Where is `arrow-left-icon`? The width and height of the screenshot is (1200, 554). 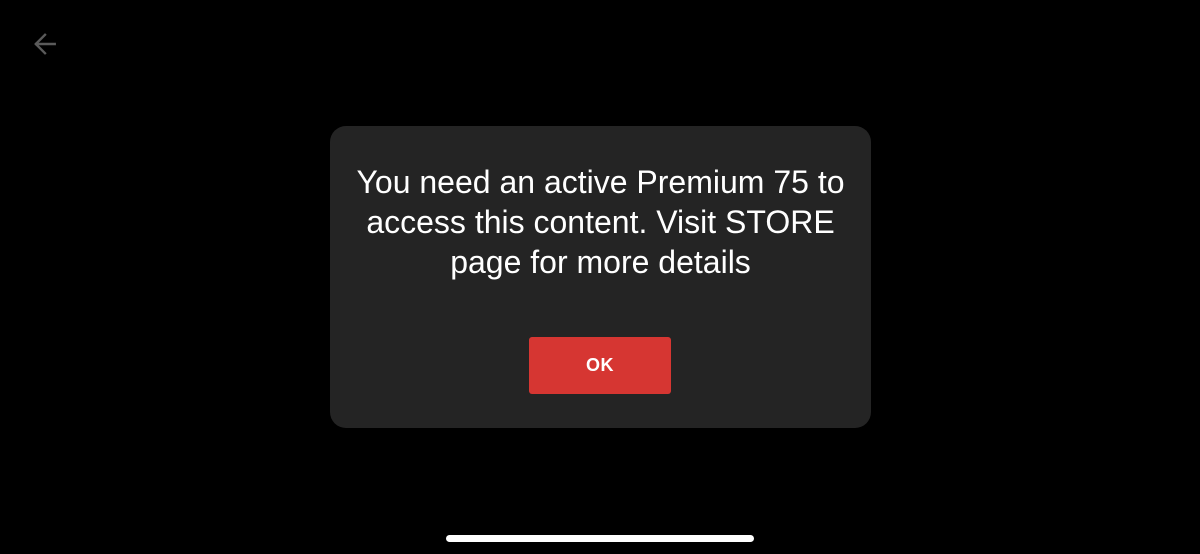
arrow-left-icon is located at coordinates (45, 46).